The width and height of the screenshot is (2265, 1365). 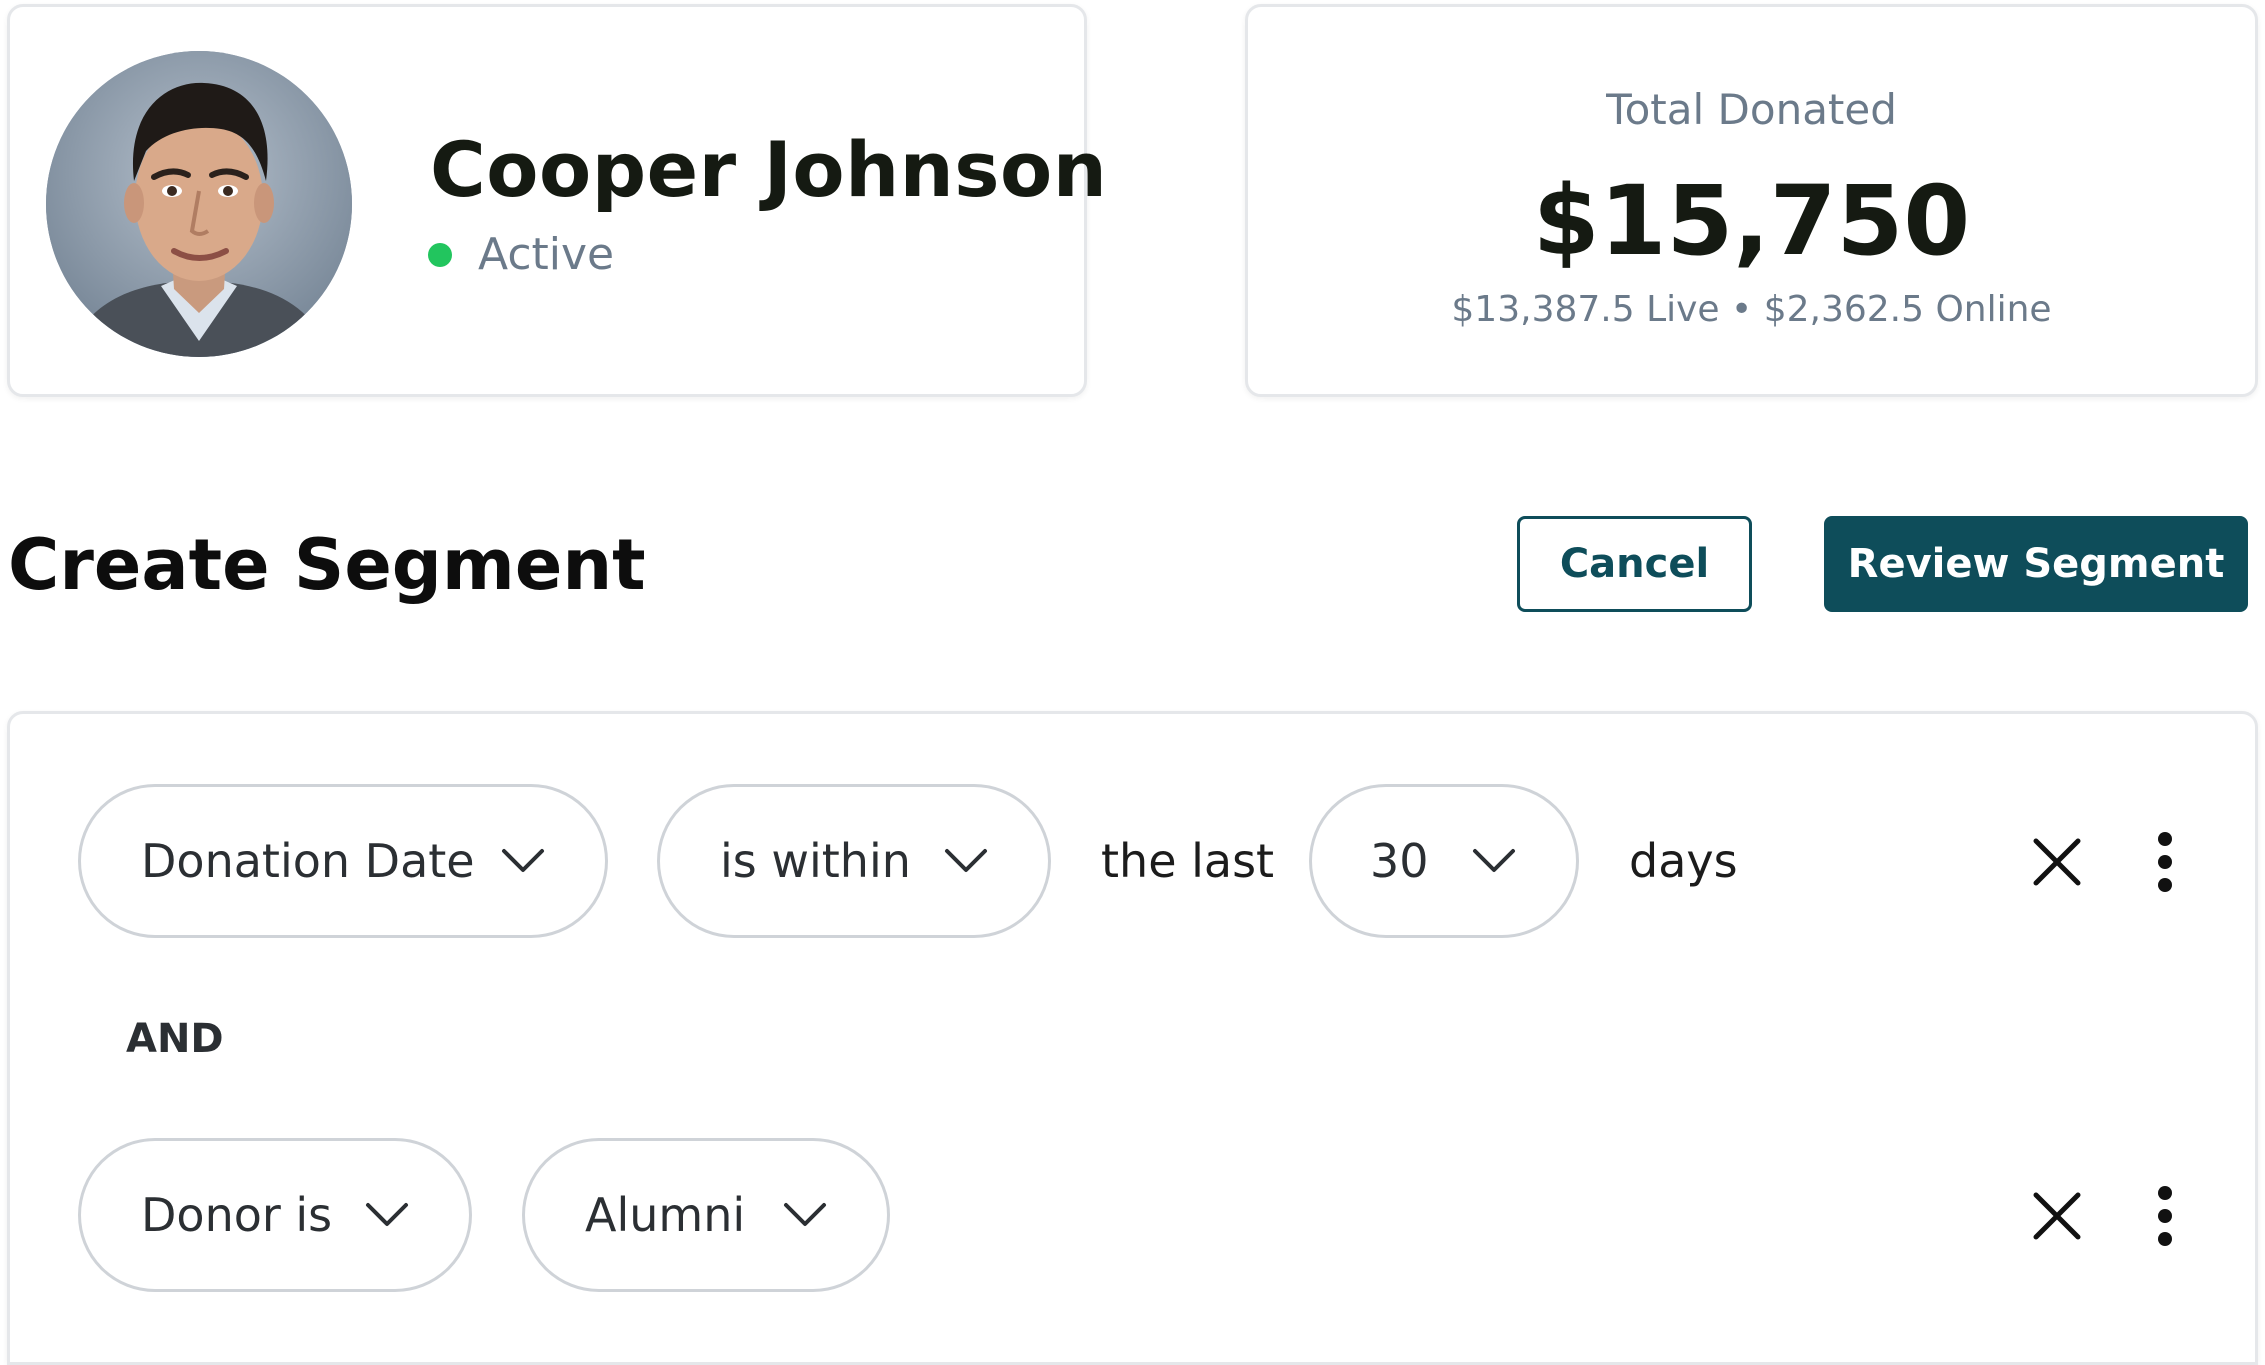 What do you see at coordinates (175, 1039) in the screenshot?
I see `rule-connector: AND` at bounding box center [175, 1039].